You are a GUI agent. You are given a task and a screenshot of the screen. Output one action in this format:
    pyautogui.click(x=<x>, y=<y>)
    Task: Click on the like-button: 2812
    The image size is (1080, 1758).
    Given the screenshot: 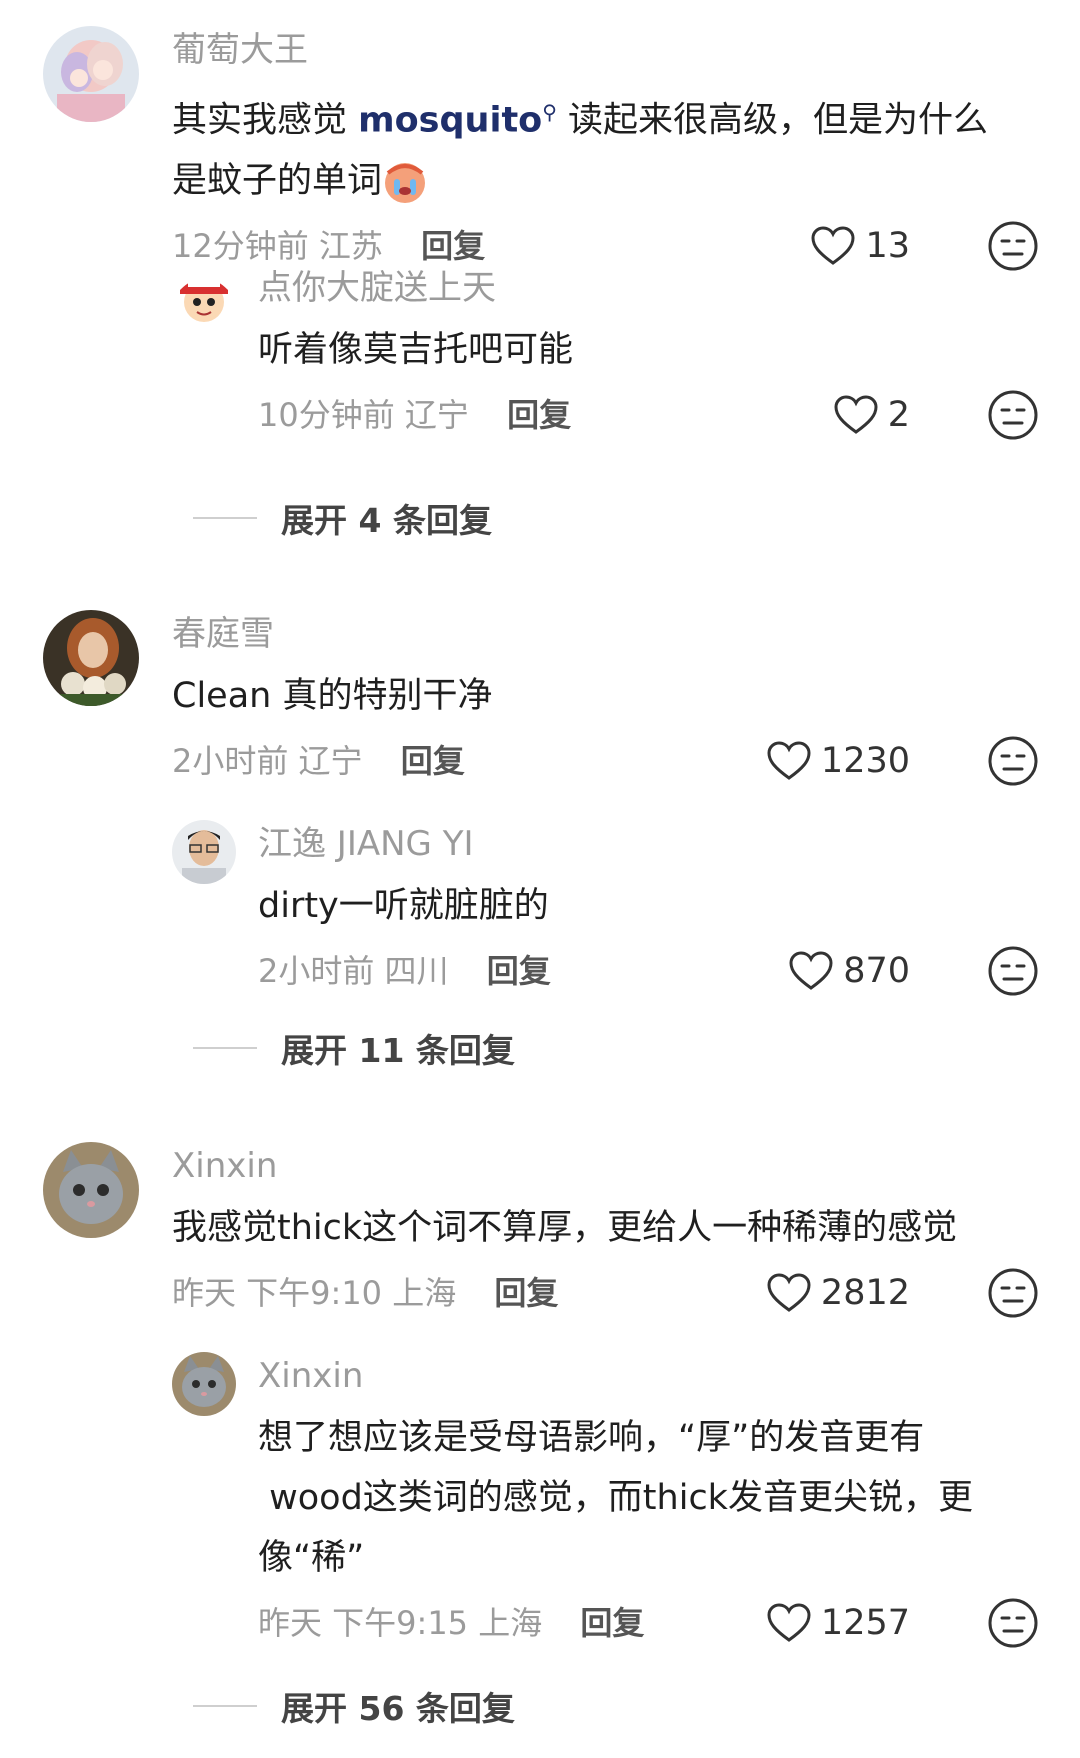 What is the action you would take?
    pyautogui.click(x=838, y=1293)
    